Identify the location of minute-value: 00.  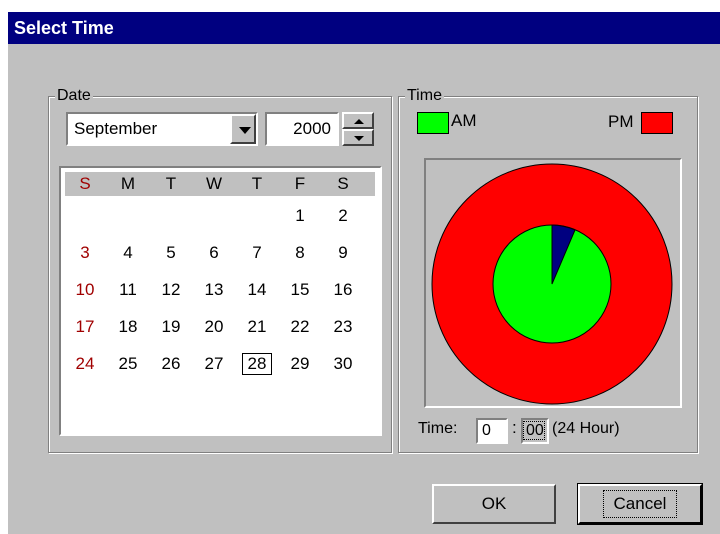
(534, 430).